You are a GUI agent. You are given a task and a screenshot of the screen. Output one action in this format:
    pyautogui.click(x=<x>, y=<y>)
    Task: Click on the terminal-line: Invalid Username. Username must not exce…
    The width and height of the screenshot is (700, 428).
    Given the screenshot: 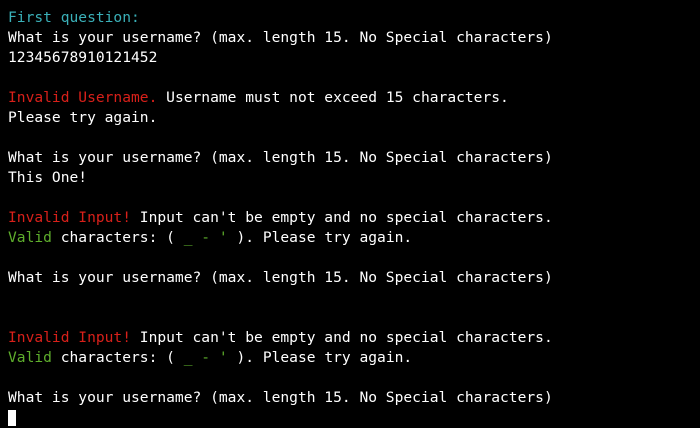 What is the action you would take?
    pyautogui.click(x=354, y=98)
    